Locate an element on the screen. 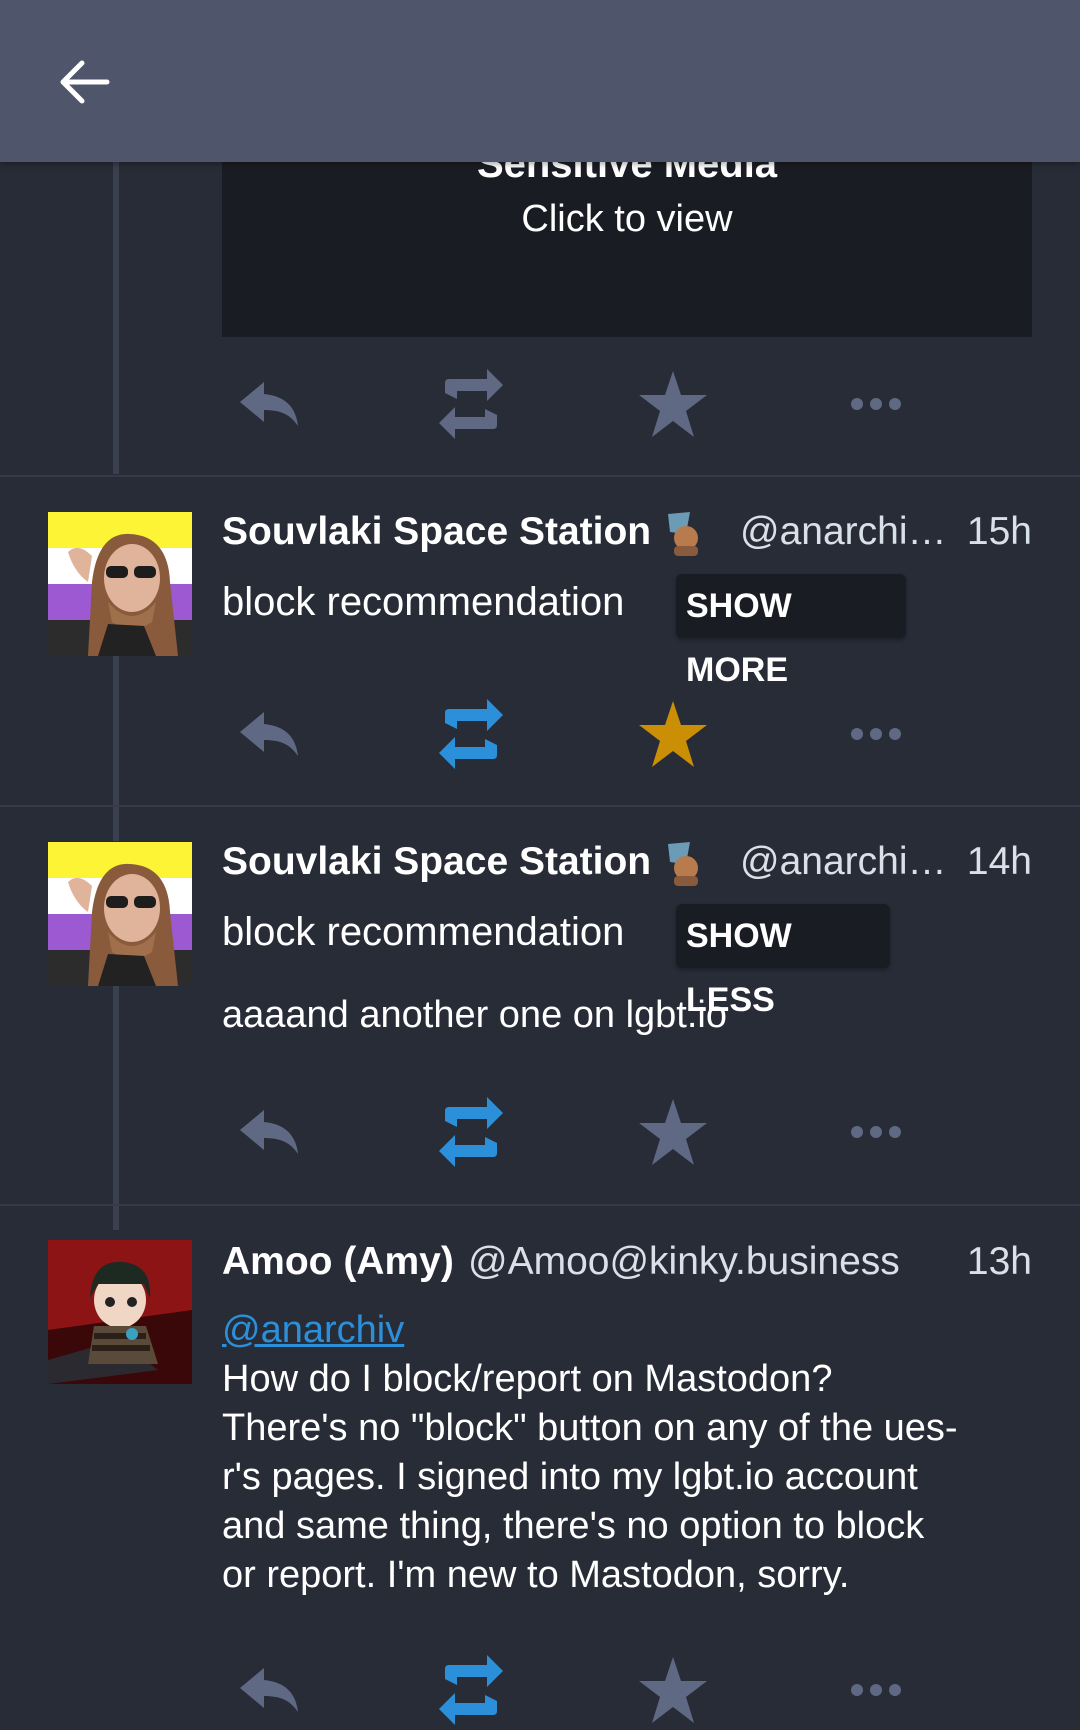  display-name: Amoo (Amy) is located at coordinates (338, 1262).